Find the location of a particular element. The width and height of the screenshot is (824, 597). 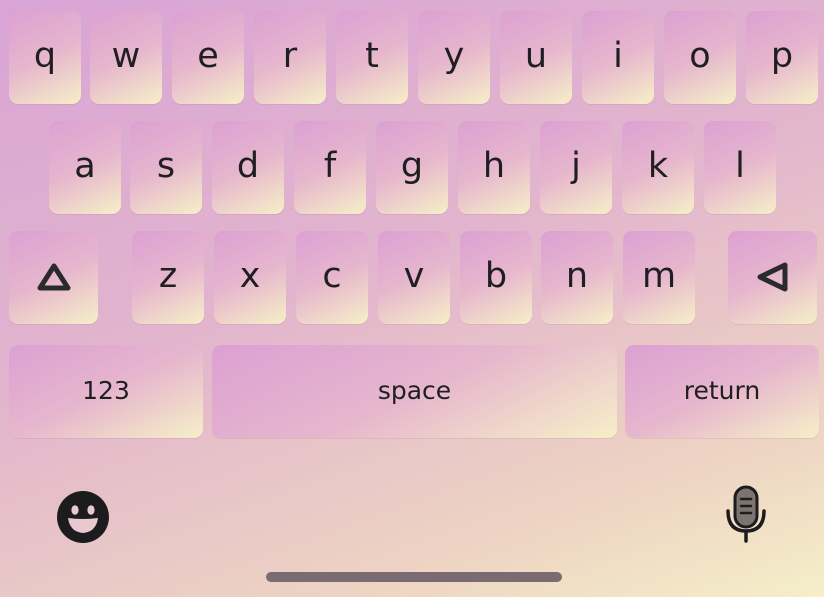

microphone-icon is located at coordinates (746, 514).